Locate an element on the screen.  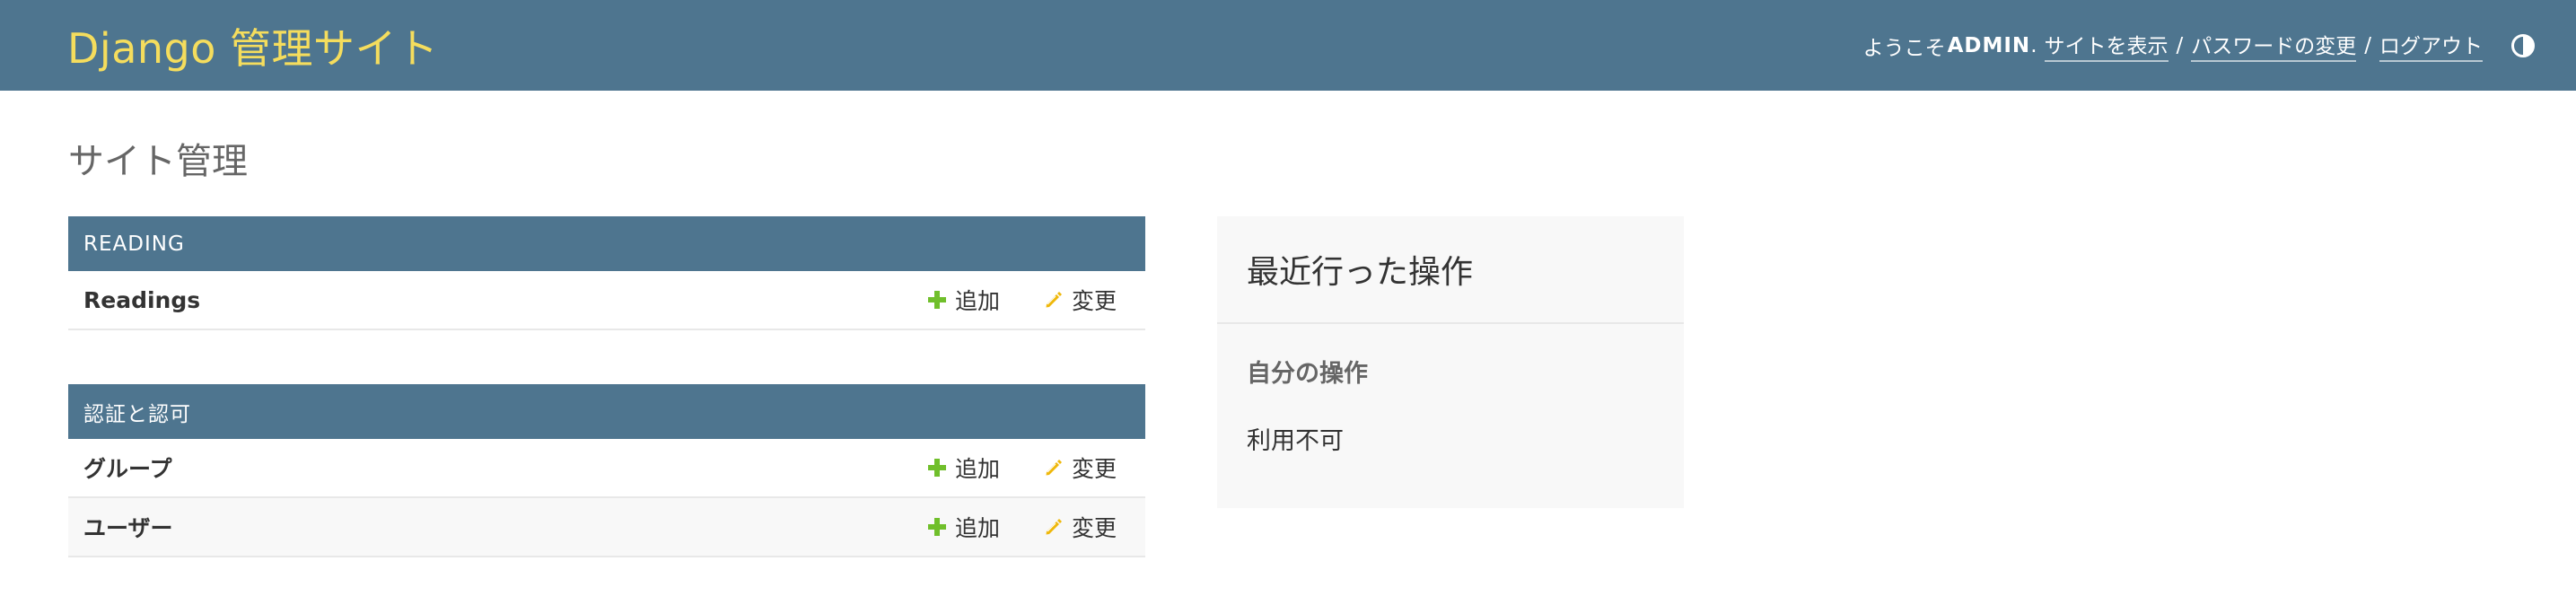
no-actions-text: 利用不可 is located at coordinates (1295, 441).